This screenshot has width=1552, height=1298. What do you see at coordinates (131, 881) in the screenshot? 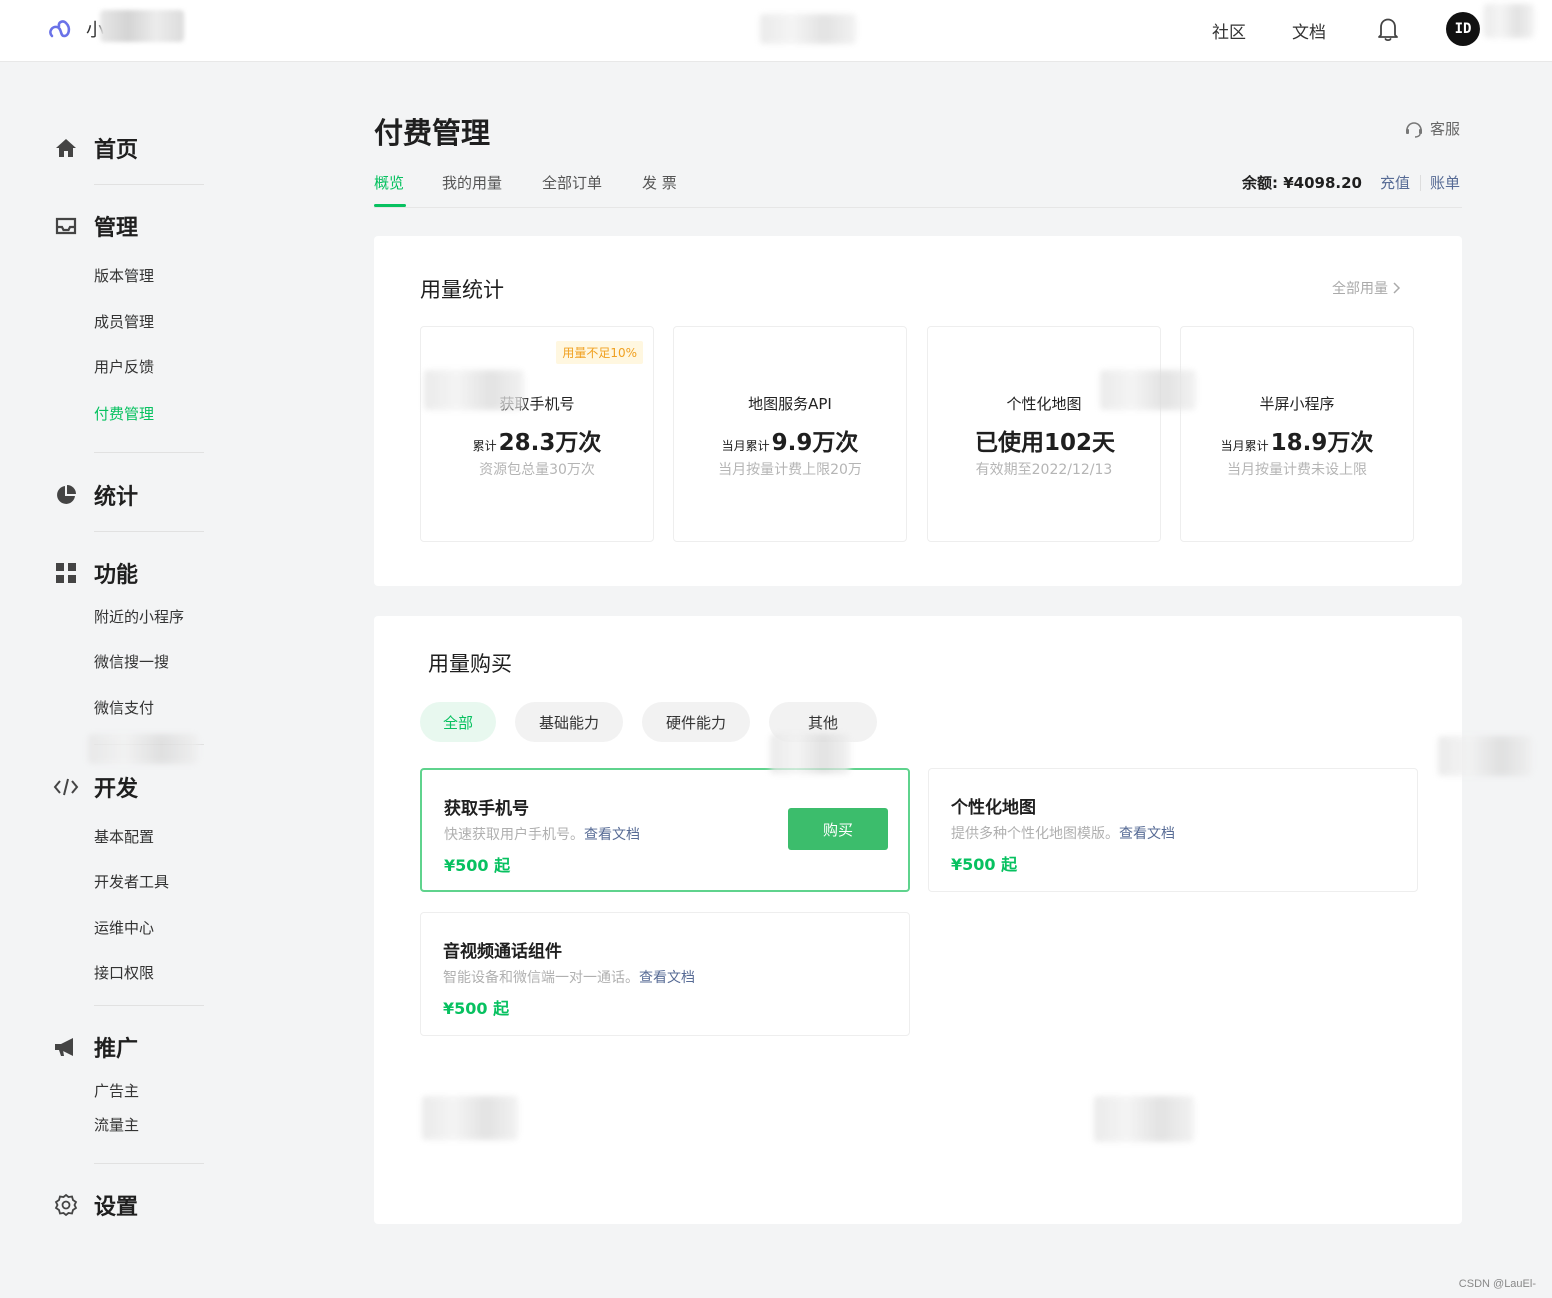
I see `sidebar-item-devtools: 开发者工具` at bounding box center [131, 881].